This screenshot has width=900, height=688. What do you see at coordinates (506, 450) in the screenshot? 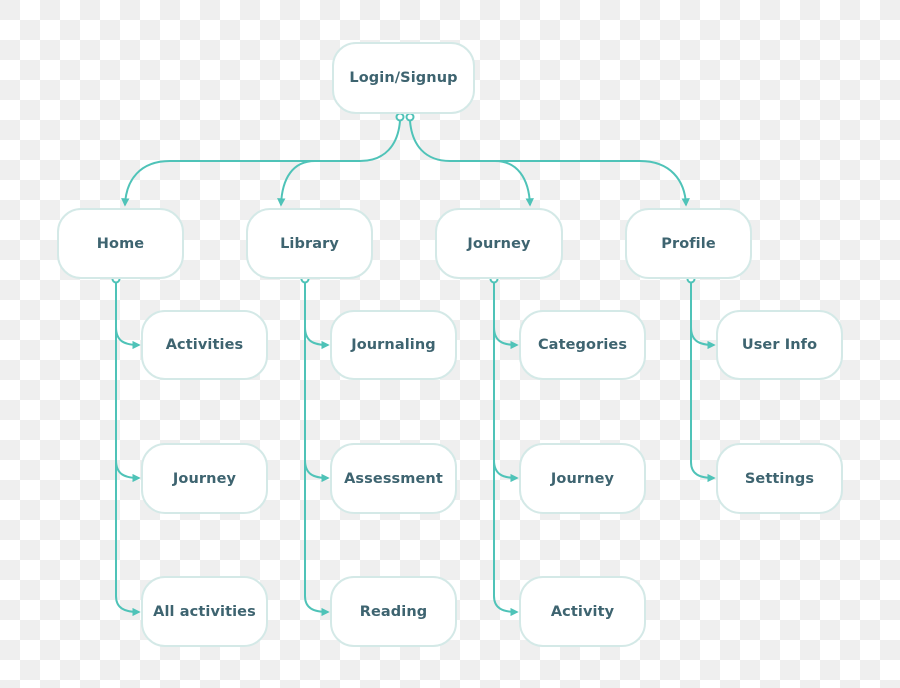
I see `edge-journey-spine` at bounding box center [506, 450].